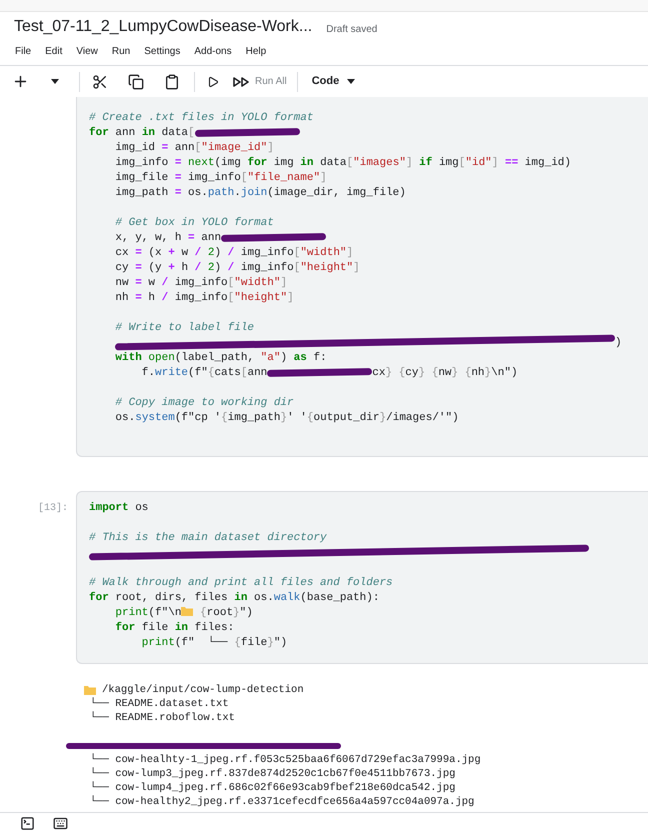  Describe the element at coordinates (273, 774) in the screenshot. I see `output-line: └── cow-lump3_jpeg.rf.837de874d2520c1cb67f0e4511bb7673.jpg` at that location.